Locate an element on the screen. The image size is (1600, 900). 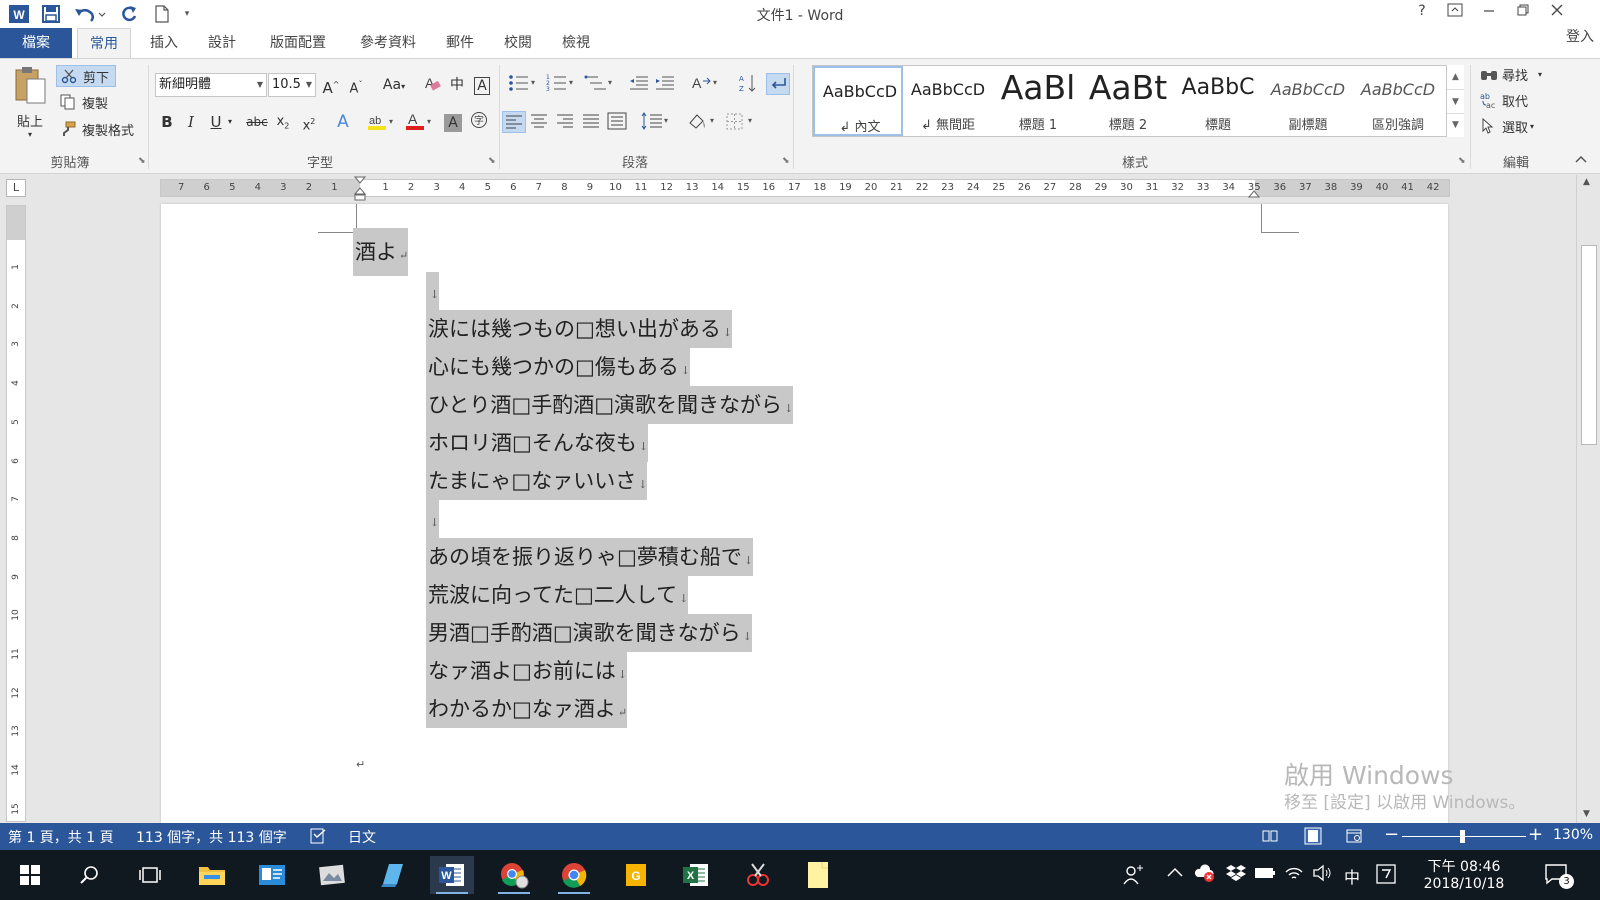
tab-insert: 插入 is located at coordinates (164, 43).